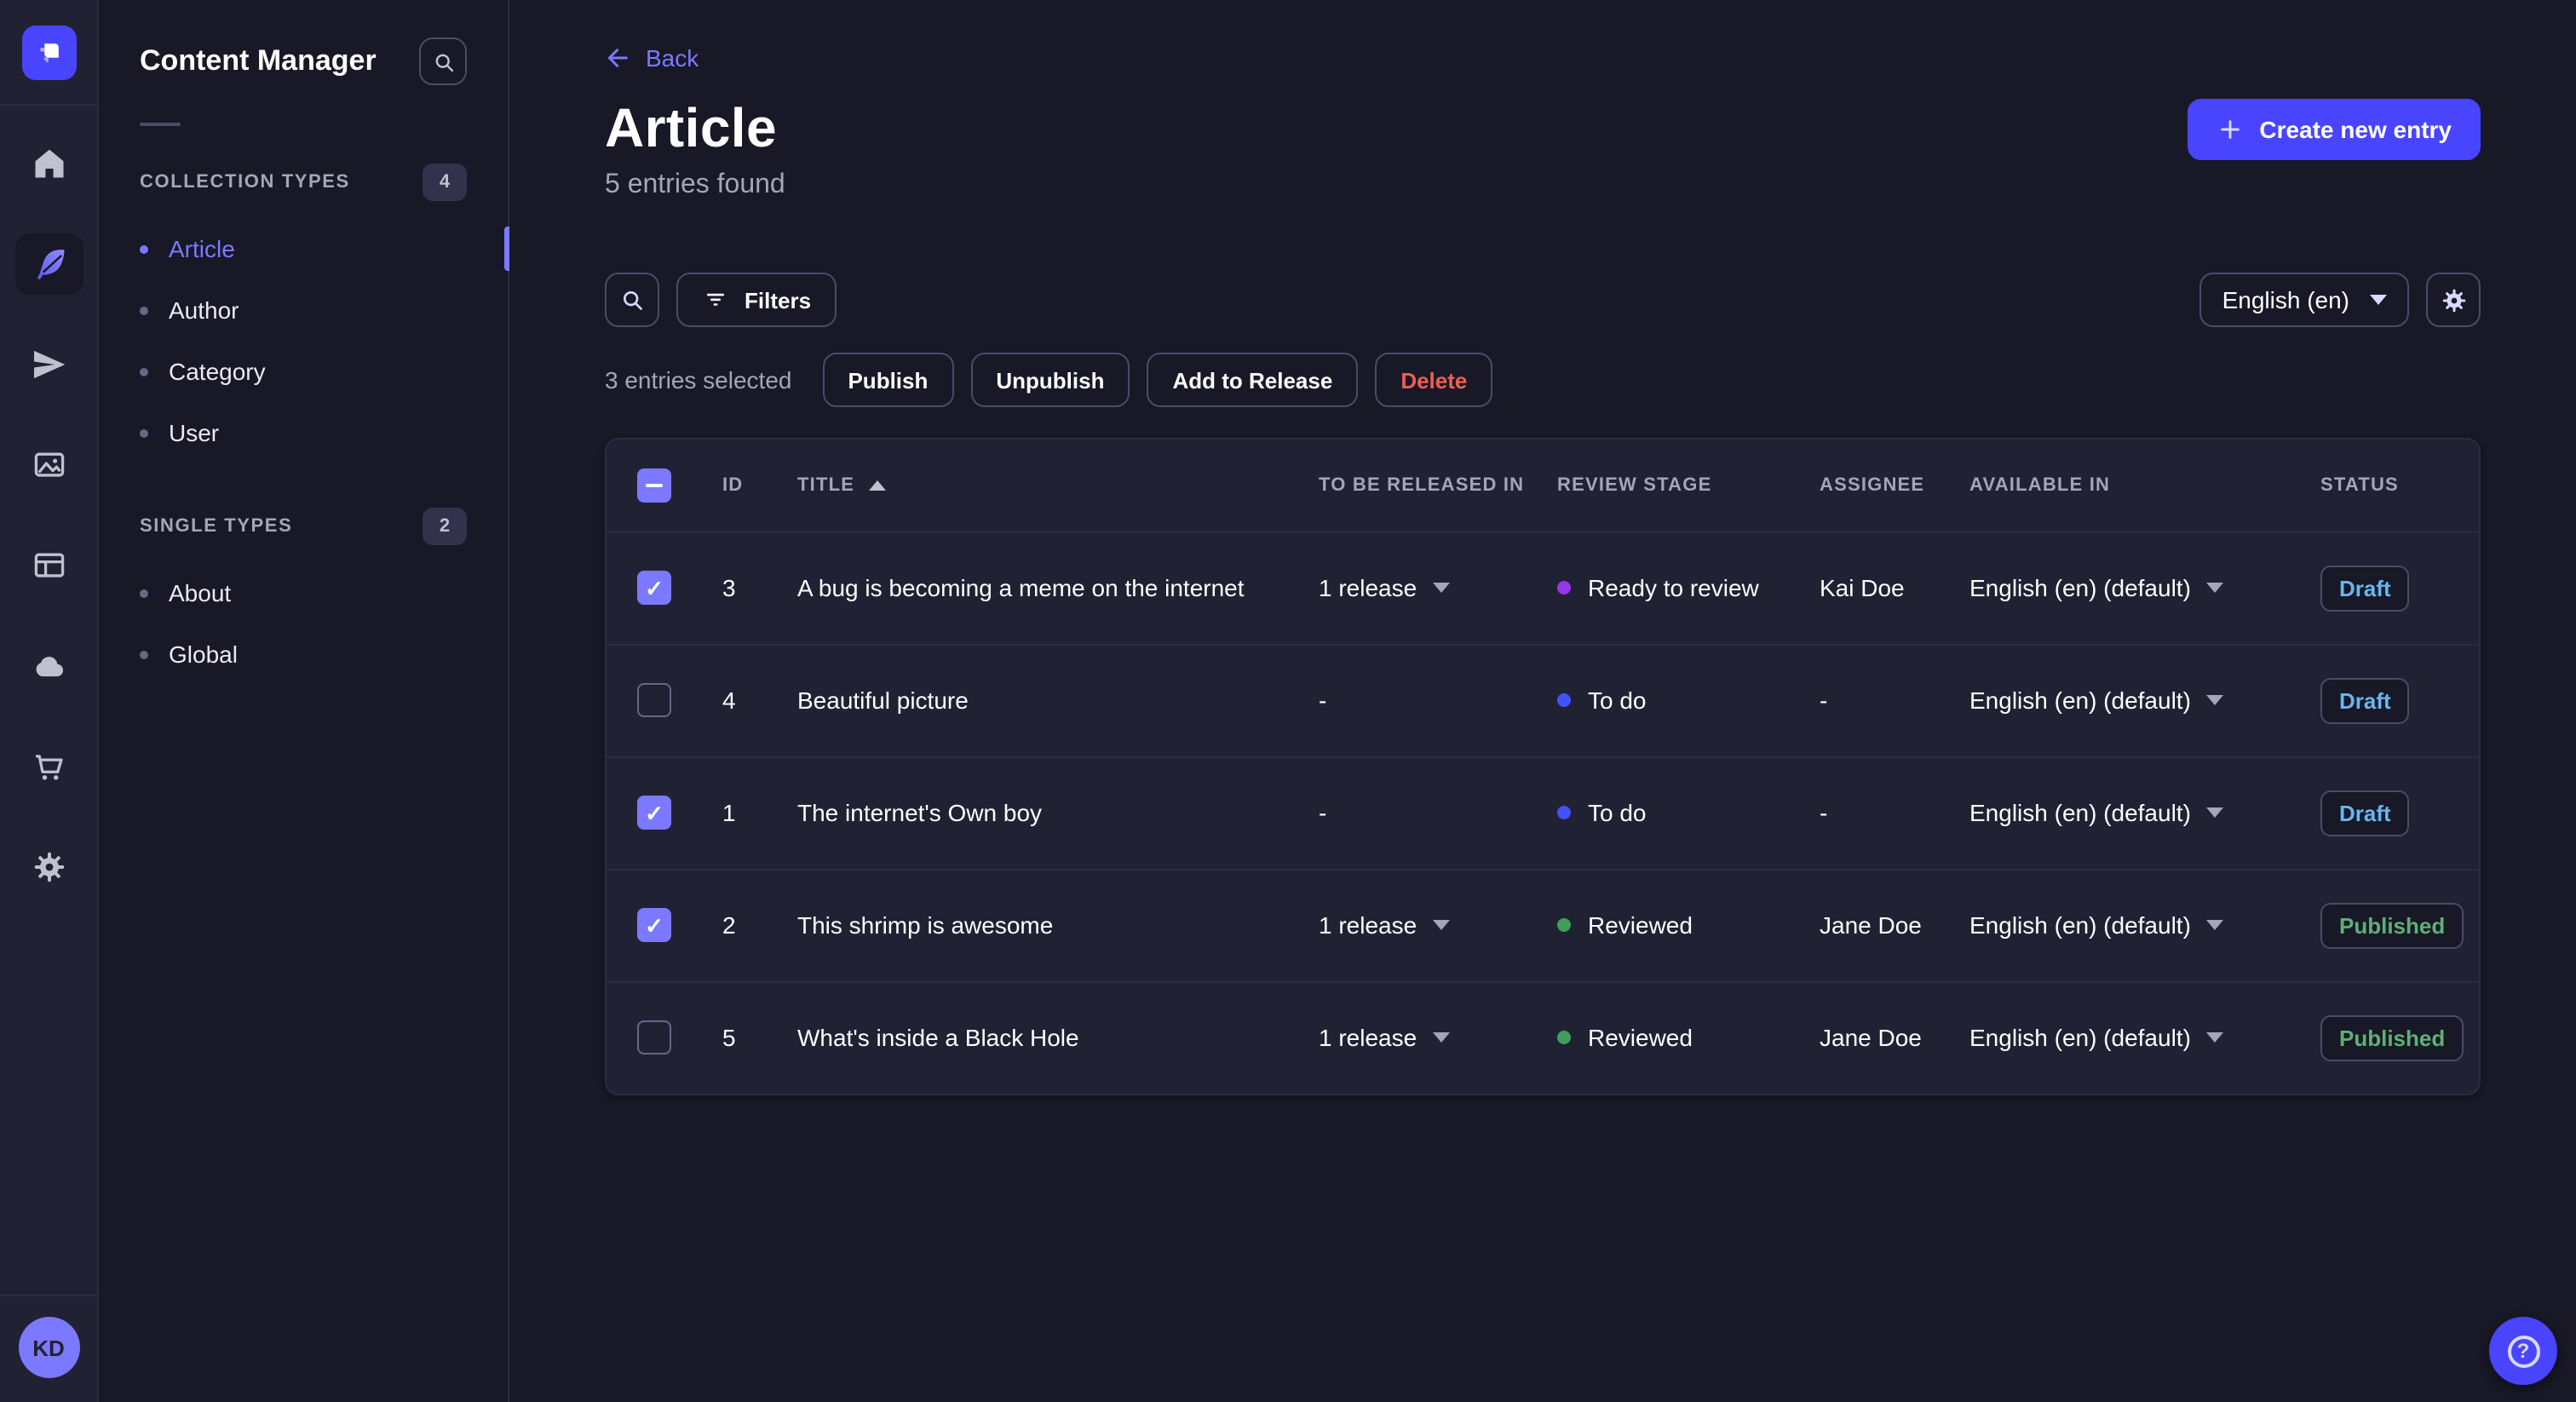 The width and height of the screenshot is (2576, 1402). What do you see at coordinates (194, 432) in the screenshot?
I see `sidebar-item-label: User` at bounding box center [194, 432].